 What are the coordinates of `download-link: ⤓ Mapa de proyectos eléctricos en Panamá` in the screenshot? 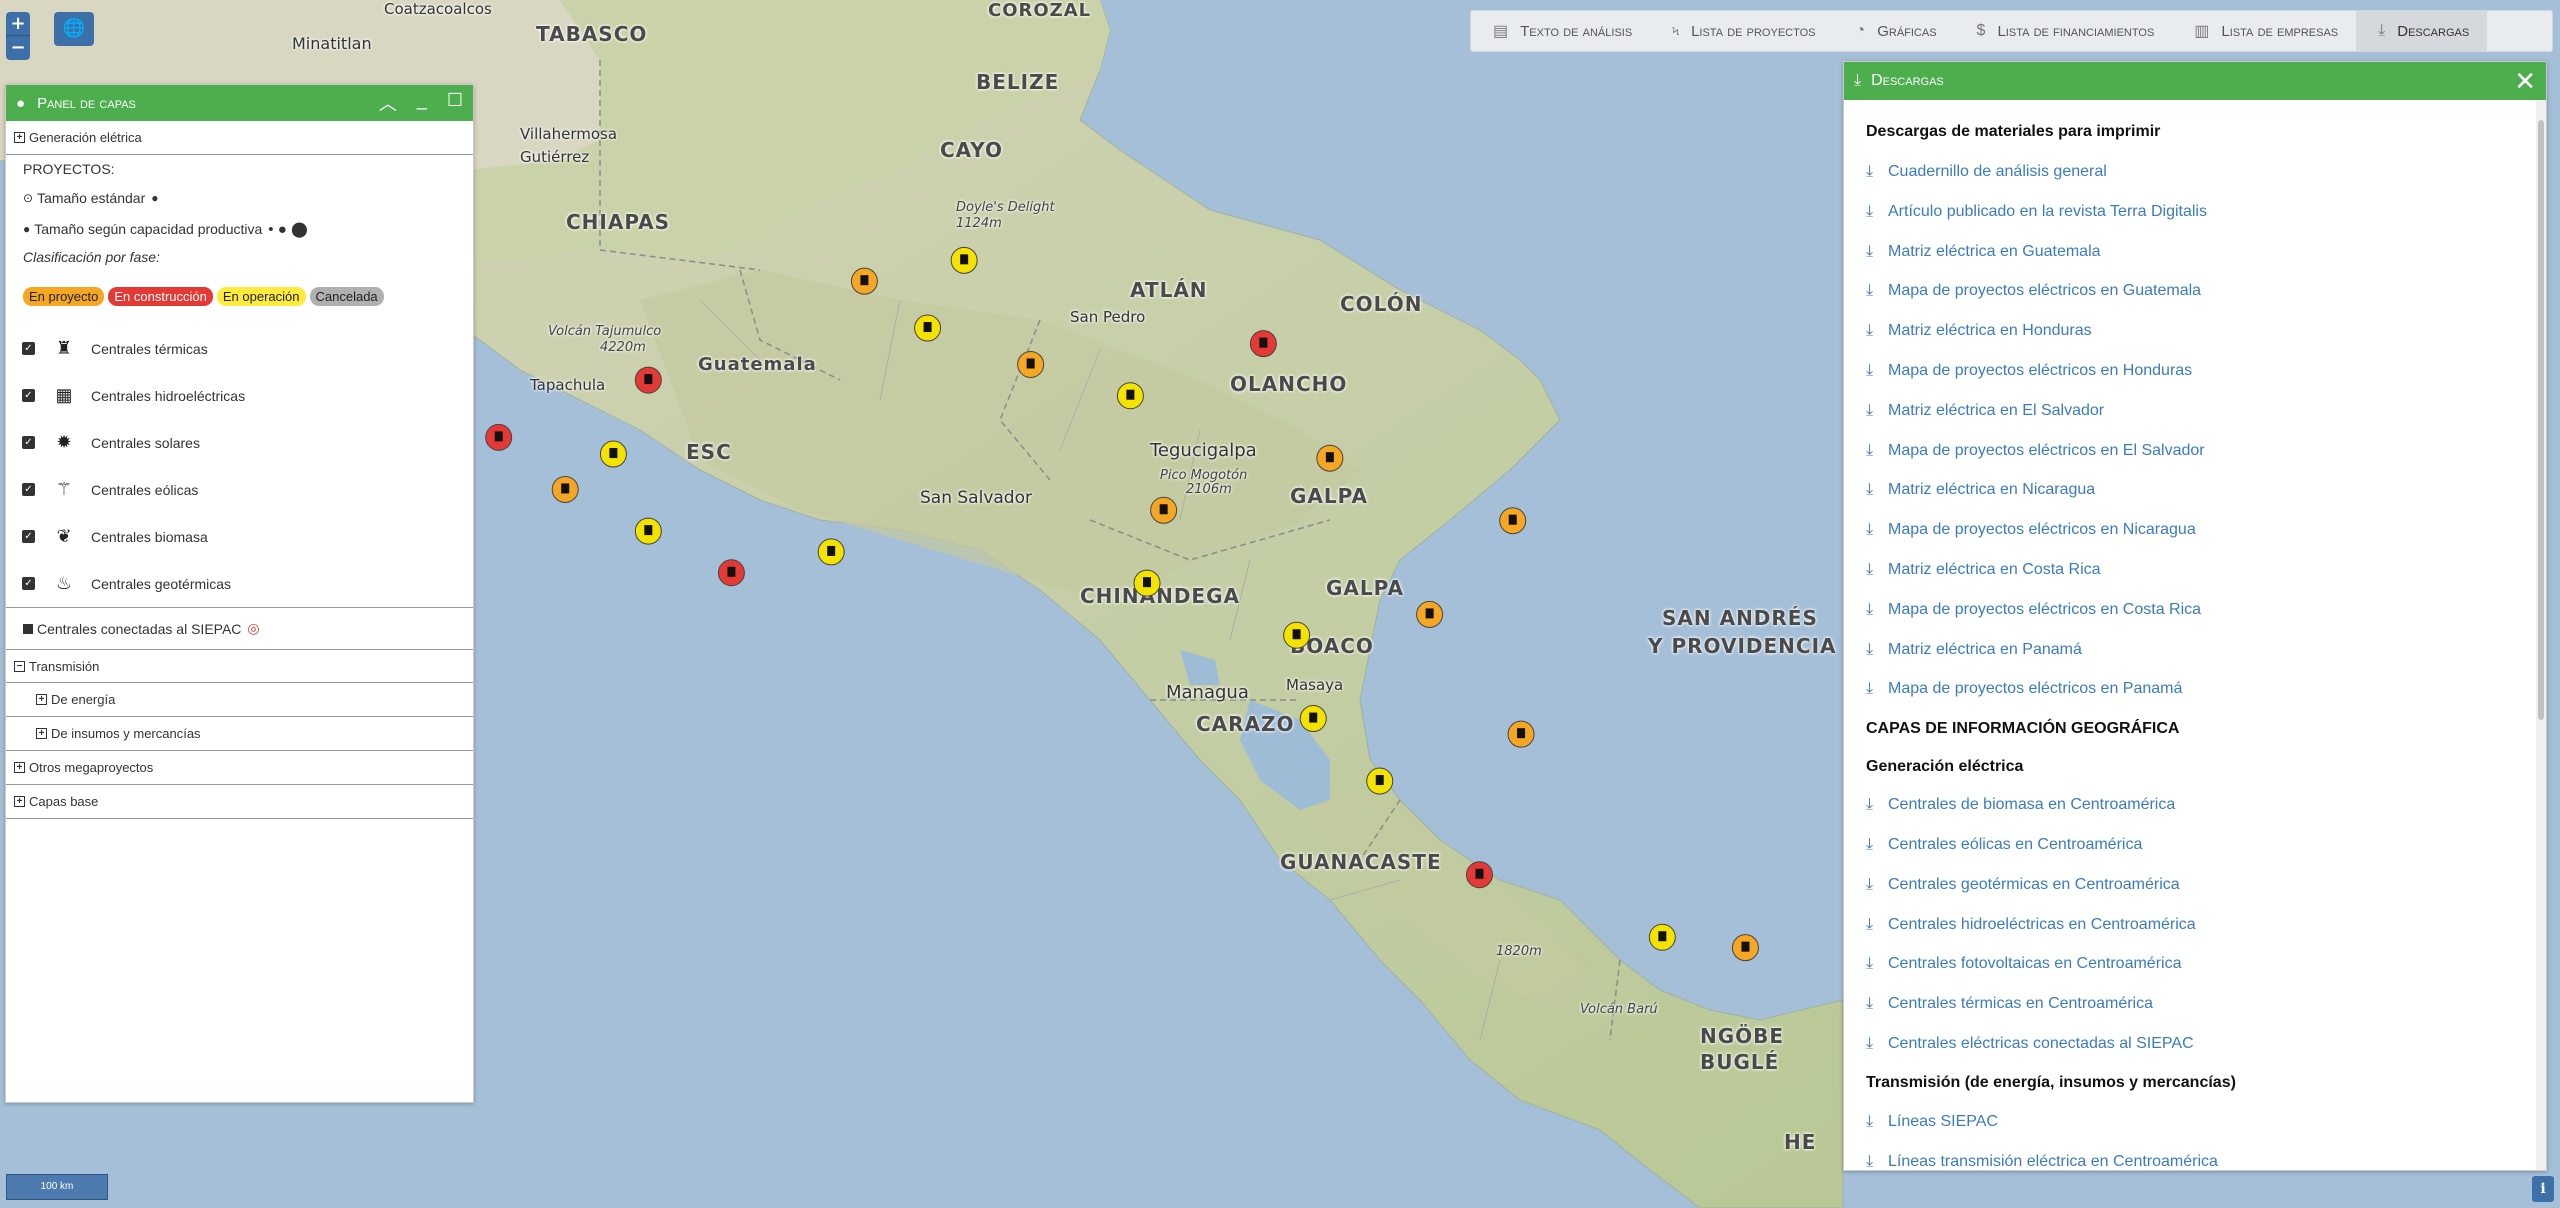 It's located at (2195, 689).